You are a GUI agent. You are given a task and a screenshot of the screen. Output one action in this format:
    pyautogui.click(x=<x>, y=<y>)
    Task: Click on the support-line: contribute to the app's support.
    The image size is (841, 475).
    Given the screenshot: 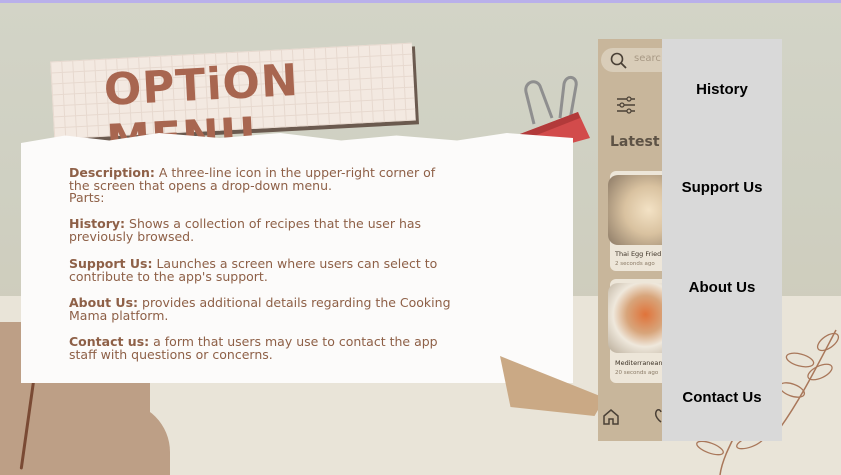 What is the action you would take?
    pyautogui.click(x=168, y=276)
    